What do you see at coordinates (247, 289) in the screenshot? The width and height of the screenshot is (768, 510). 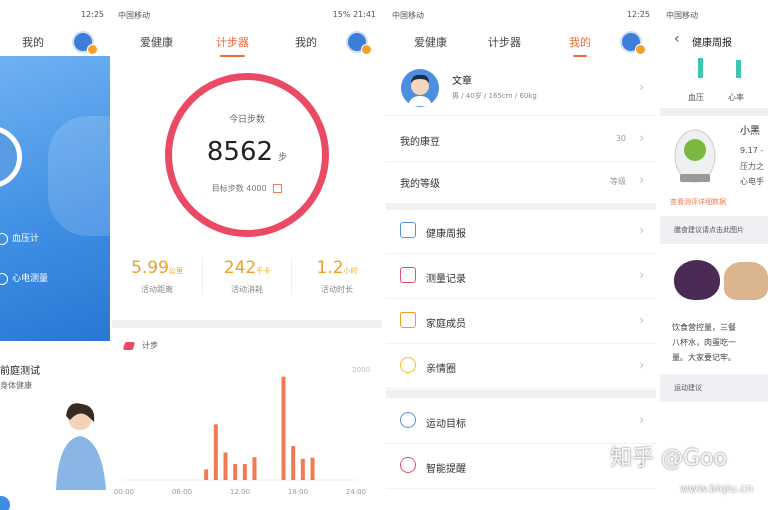 I see `metric-label: 活动消耗` at bounding box center [247, 289].